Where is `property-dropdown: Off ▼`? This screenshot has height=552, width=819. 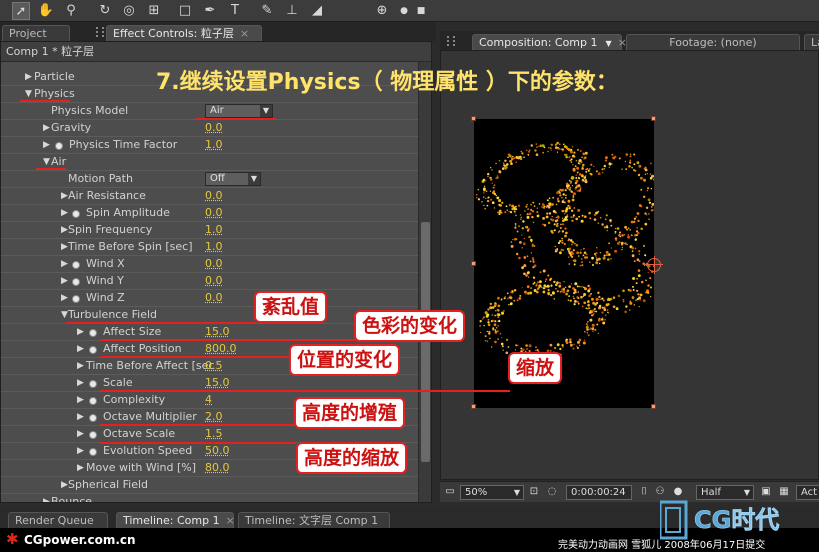
property-dropdown: Off ▼ is located at coordinates (233, 179).